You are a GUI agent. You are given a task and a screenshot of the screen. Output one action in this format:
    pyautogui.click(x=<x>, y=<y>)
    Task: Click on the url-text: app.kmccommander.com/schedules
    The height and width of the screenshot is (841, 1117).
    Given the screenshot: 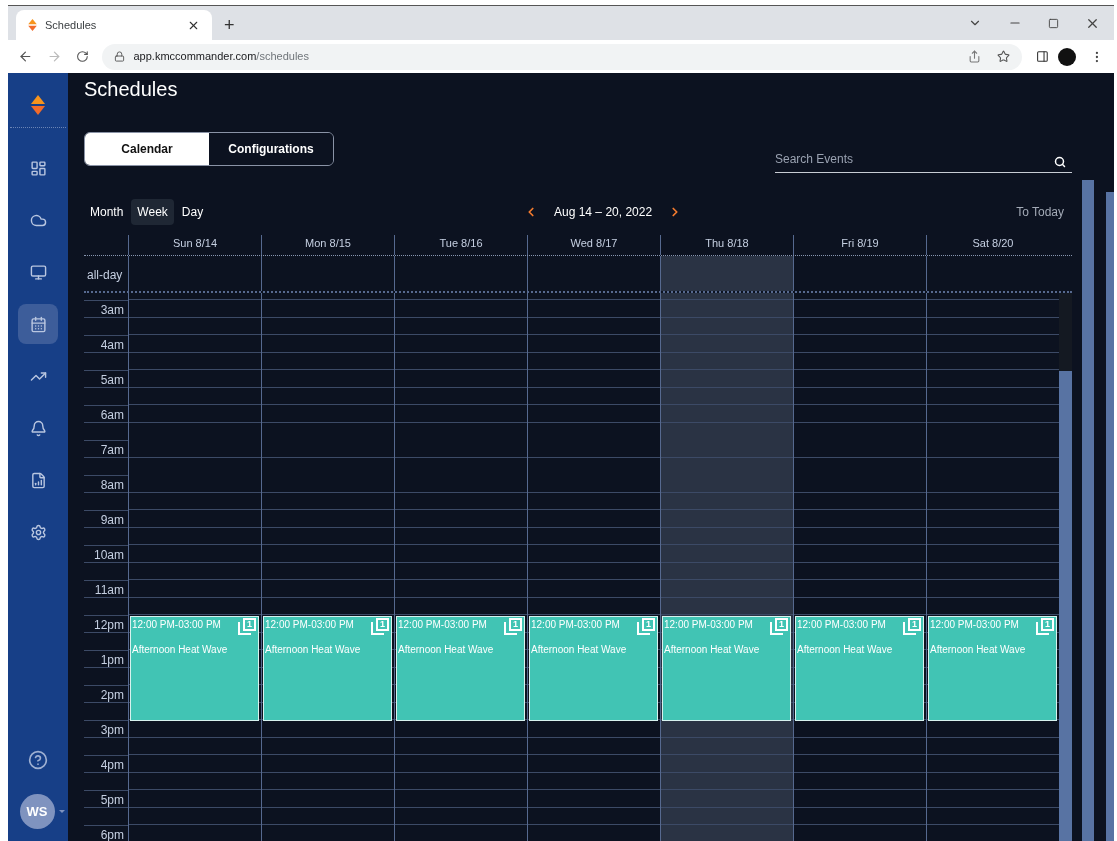 What is the action you would take?
    pyautogui.click(x=221, y=57)
    